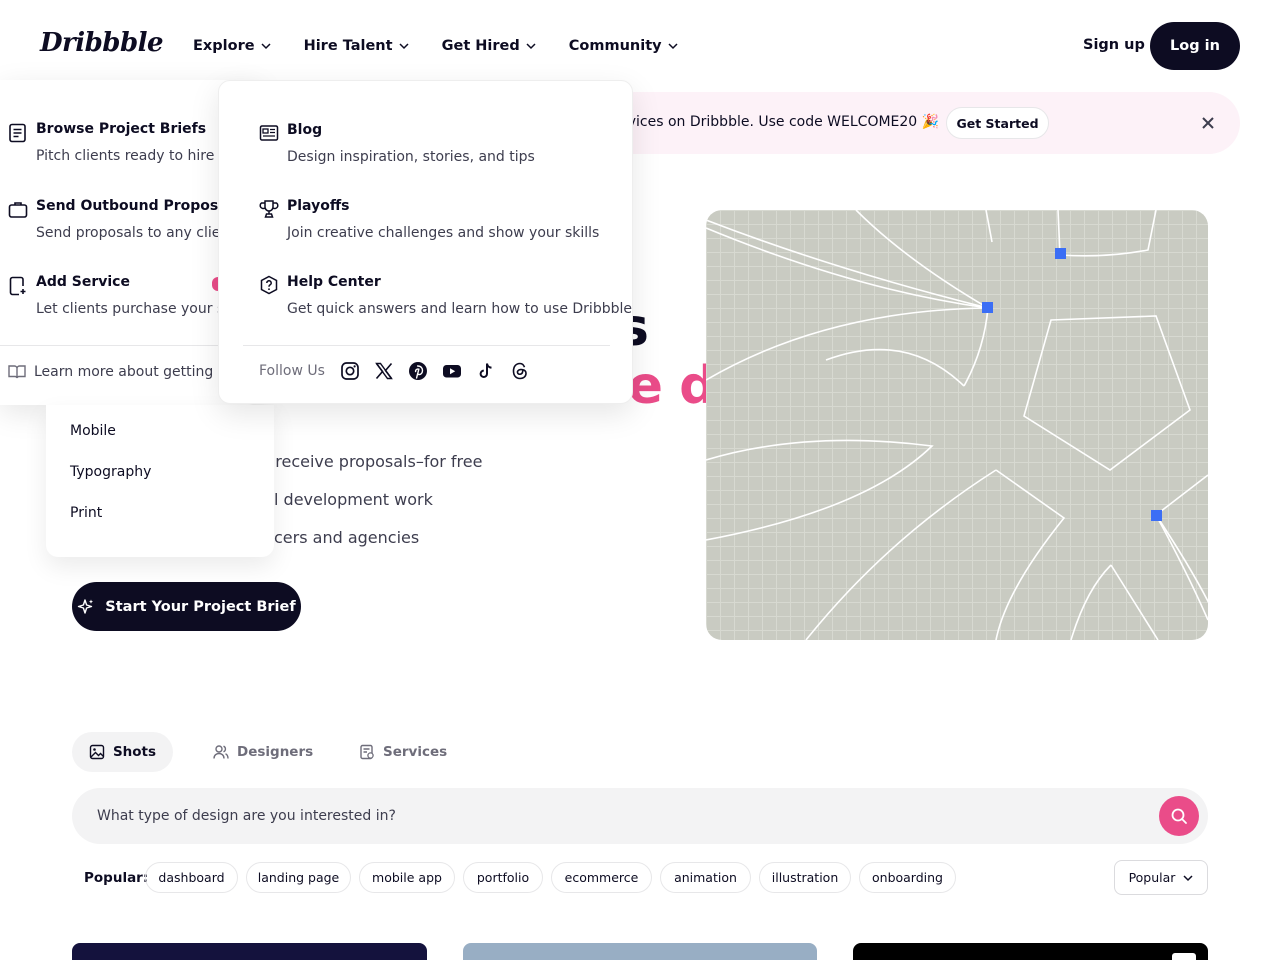 The width and height of the screenshot is (1280, 960). Describe the element at coordinates (116, 878) in the screenshot. I see `popular-label: Popular:` at that location.